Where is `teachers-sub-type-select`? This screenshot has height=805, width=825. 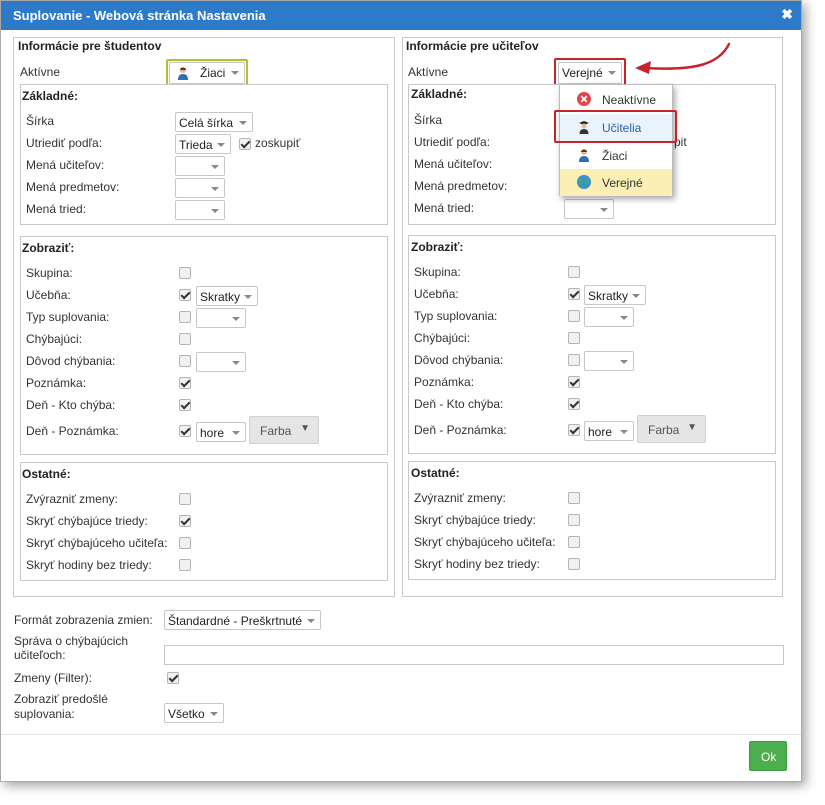 teachers-sub-type-select is located at coordinates (609, 317).